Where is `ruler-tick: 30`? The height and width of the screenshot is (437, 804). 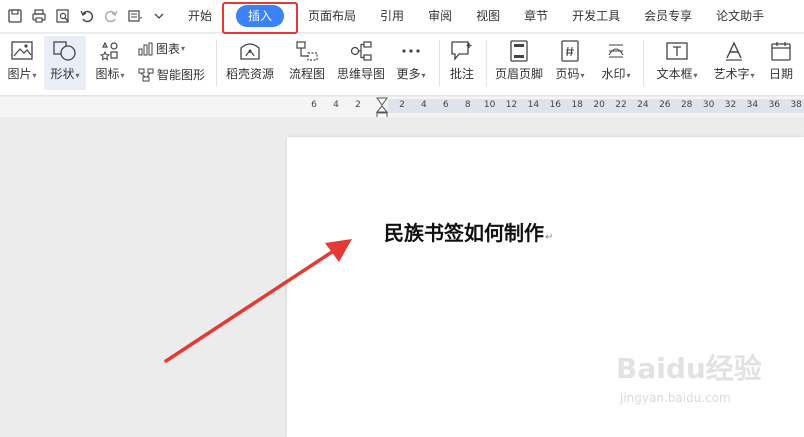 ruler-tick: 30 is located at coordinates (708, 105).